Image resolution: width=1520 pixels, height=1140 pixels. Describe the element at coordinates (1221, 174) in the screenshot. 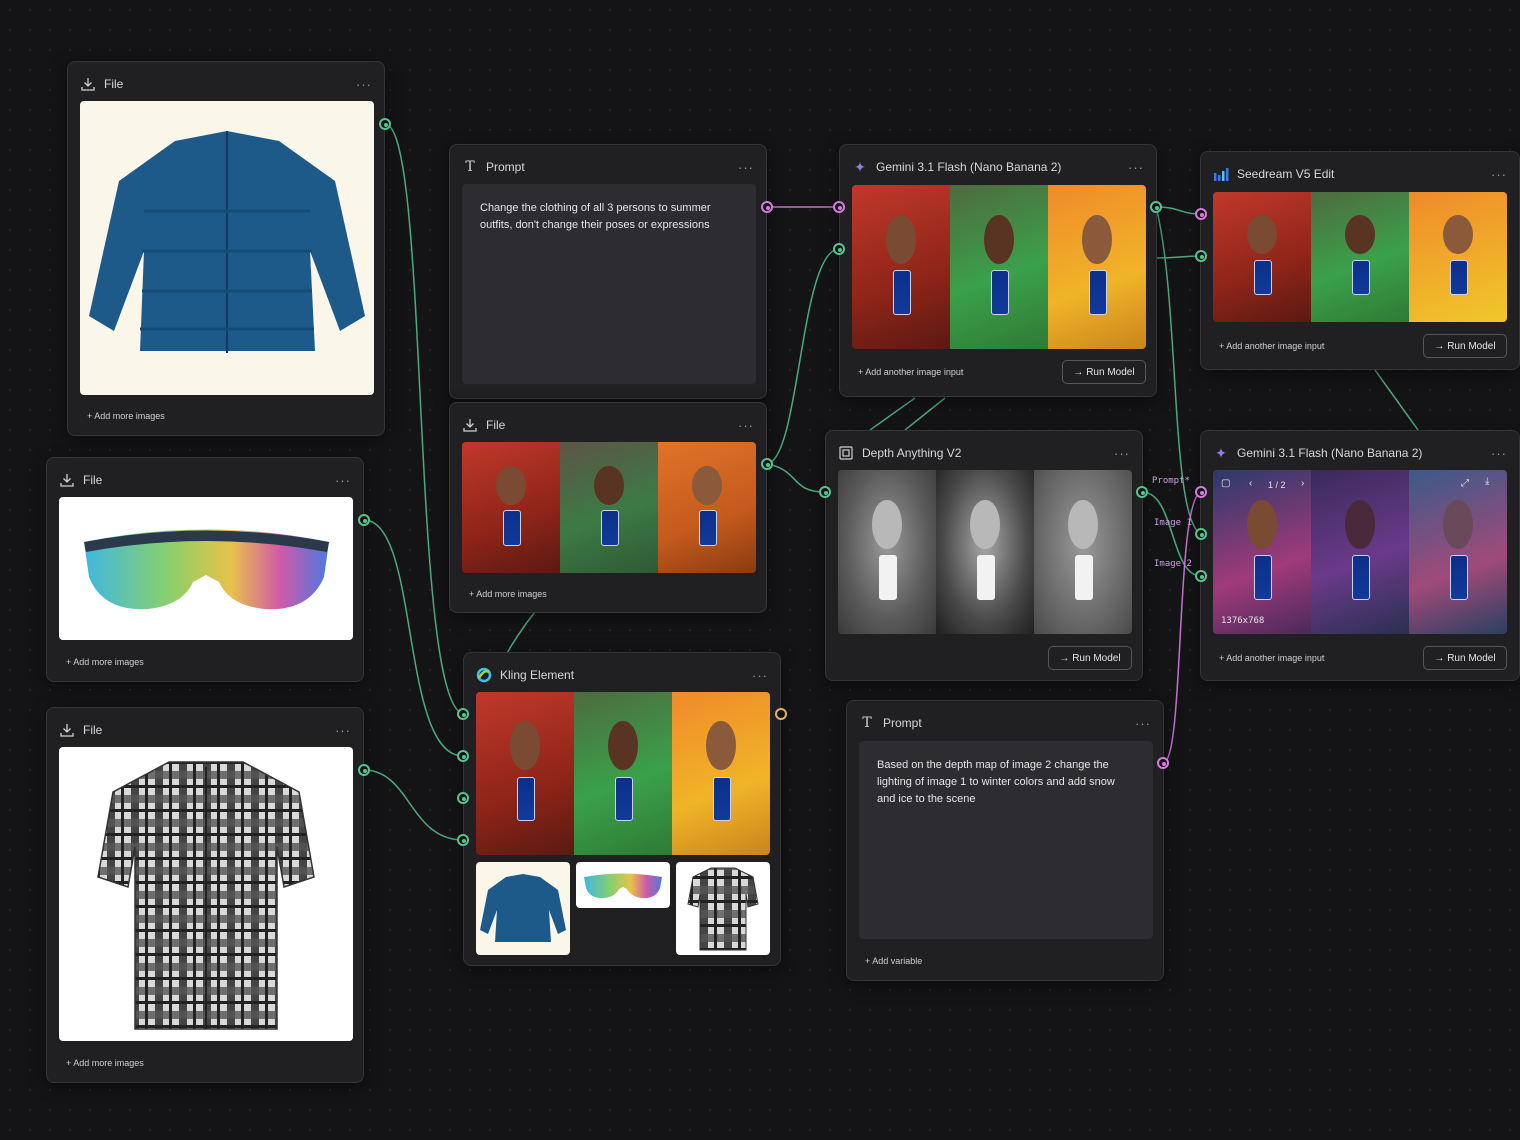

I see `bar-chart-icon` at that location.